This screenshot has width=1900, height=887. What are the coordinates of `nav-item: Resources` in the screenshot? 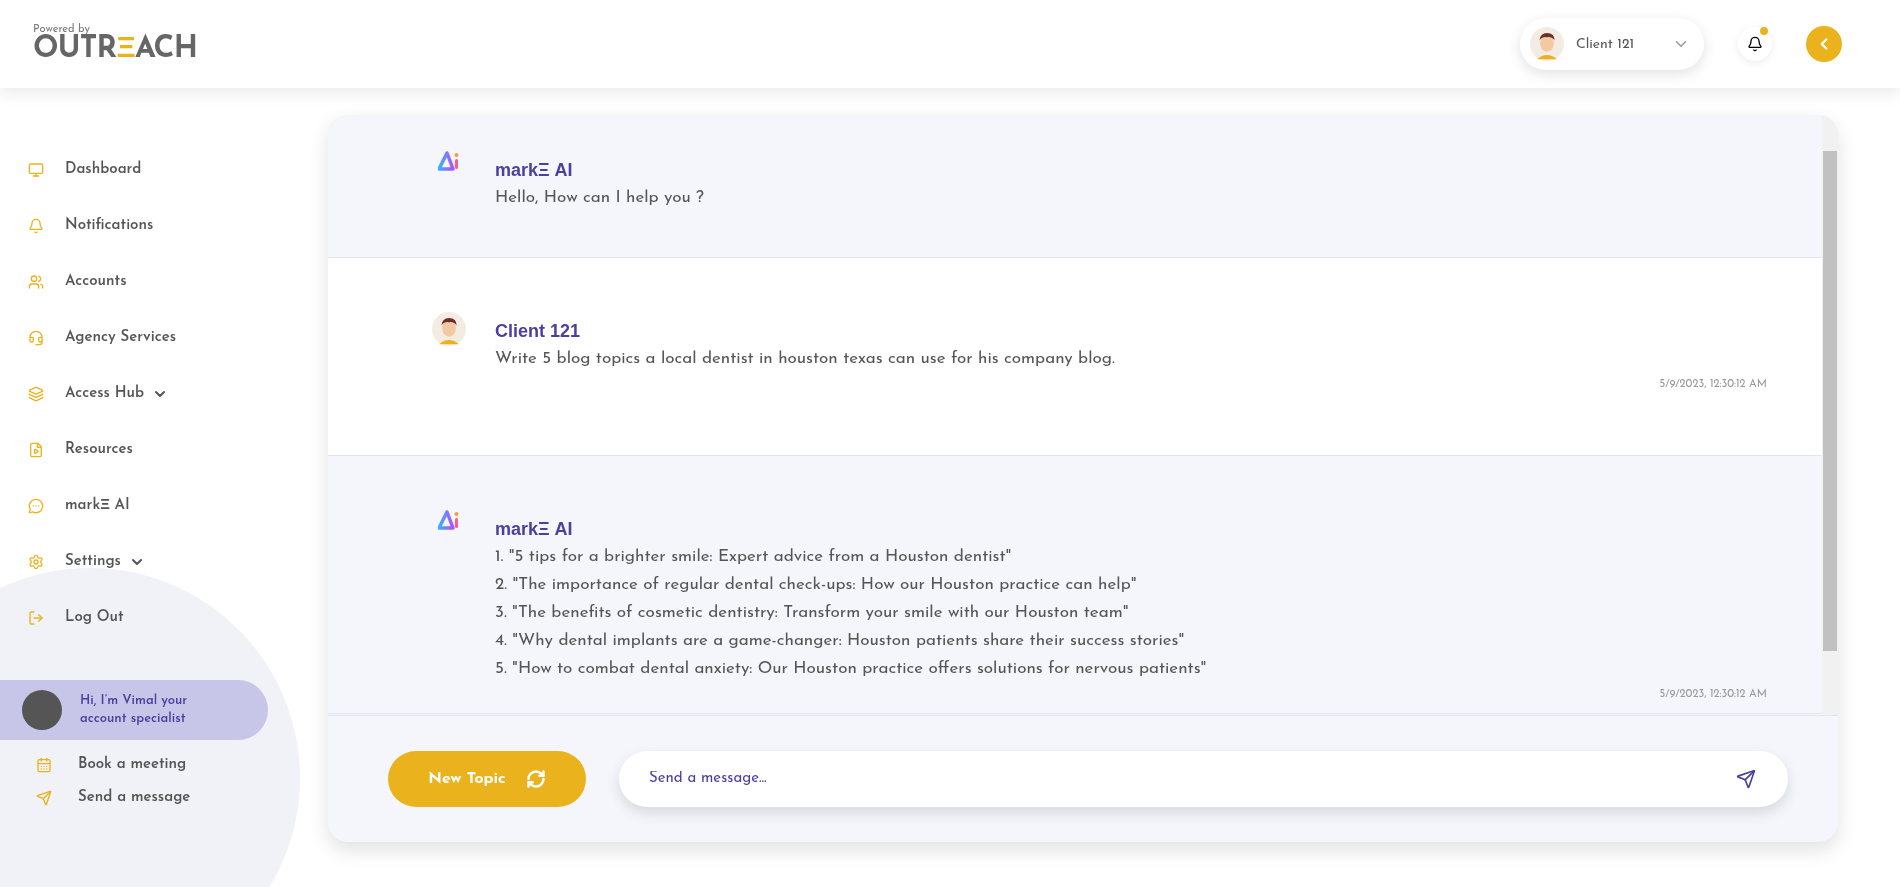 It's located at (164, 450).